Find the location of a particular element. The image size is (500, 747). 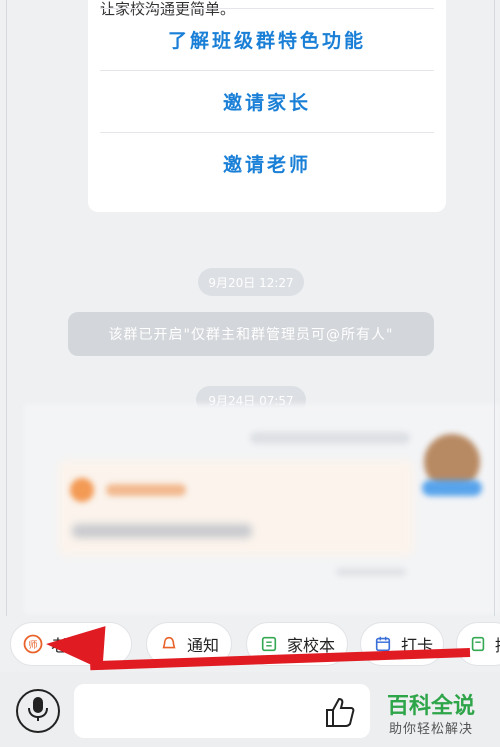

blurred-sender-name is located at coordinates (330, 438).